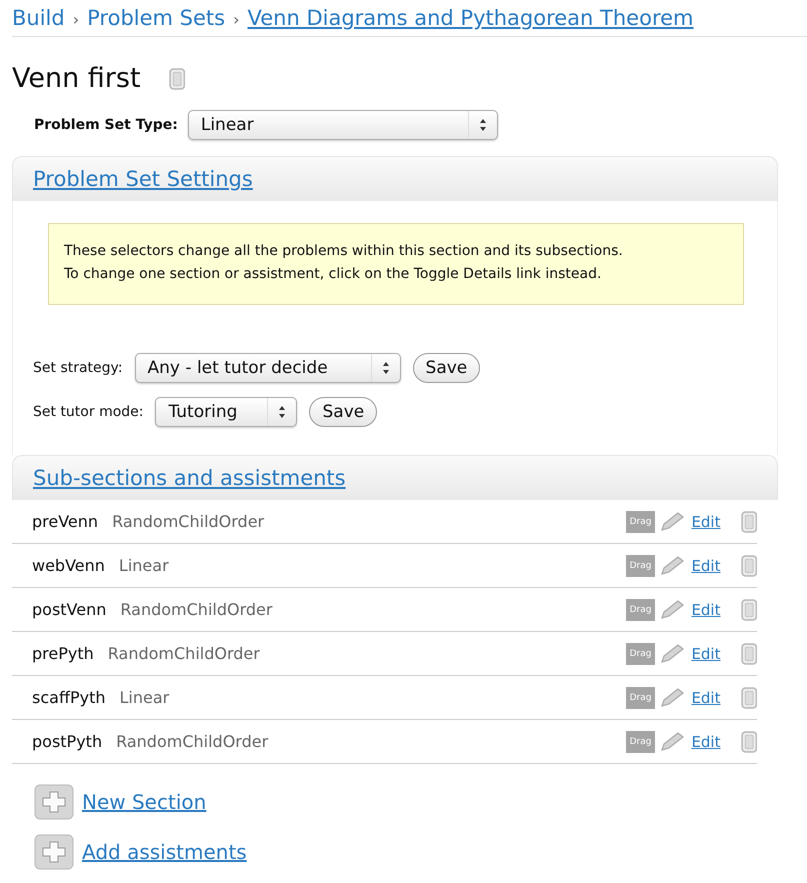 The height and width of the screenshot is (883, 807). What do you see at coordinates (65, 521) in the screenshot?
I see `section-name: preVenn` at bounding box center [65, 521].